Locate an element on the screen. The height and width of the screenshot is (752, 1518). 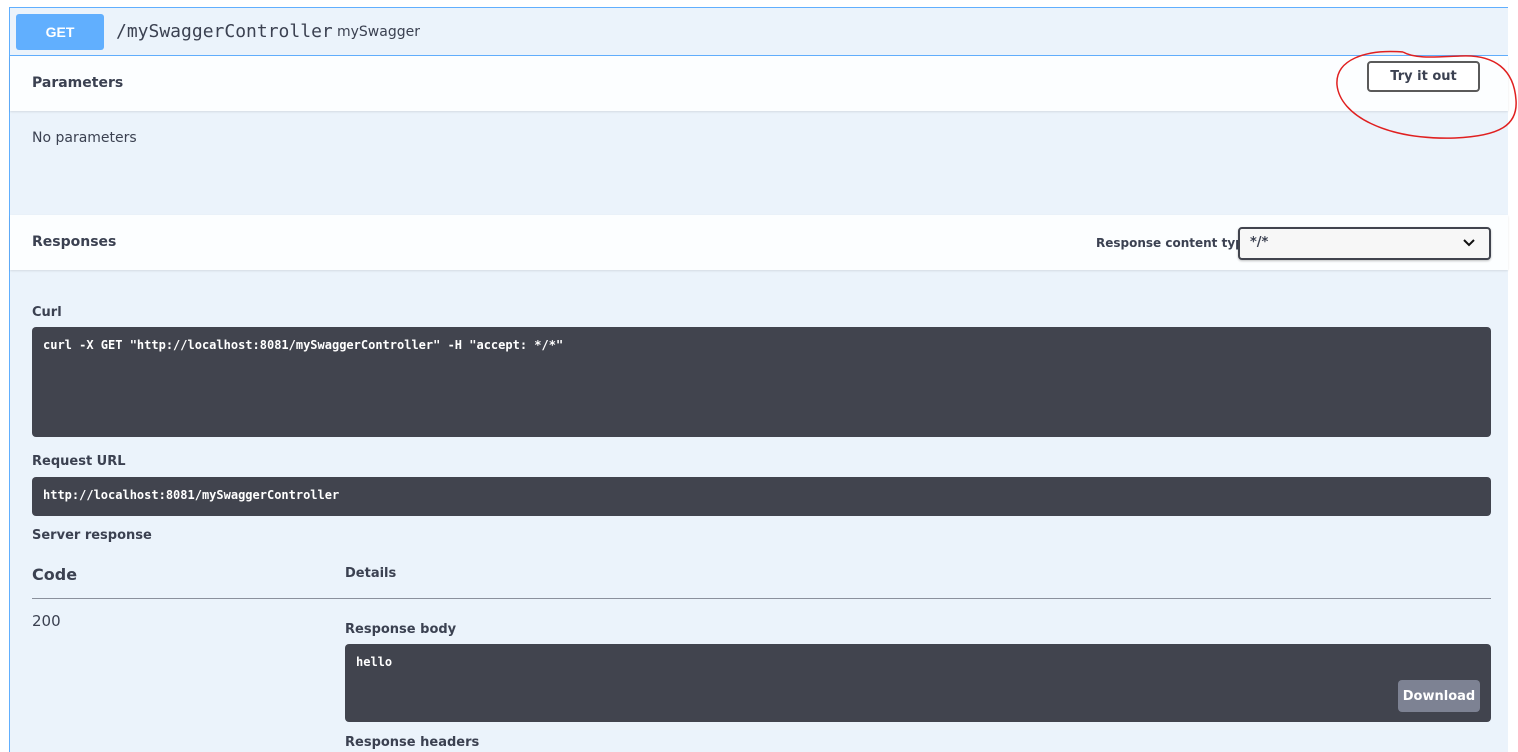
chevron-down-icon is located at coordinates (1469, 243).